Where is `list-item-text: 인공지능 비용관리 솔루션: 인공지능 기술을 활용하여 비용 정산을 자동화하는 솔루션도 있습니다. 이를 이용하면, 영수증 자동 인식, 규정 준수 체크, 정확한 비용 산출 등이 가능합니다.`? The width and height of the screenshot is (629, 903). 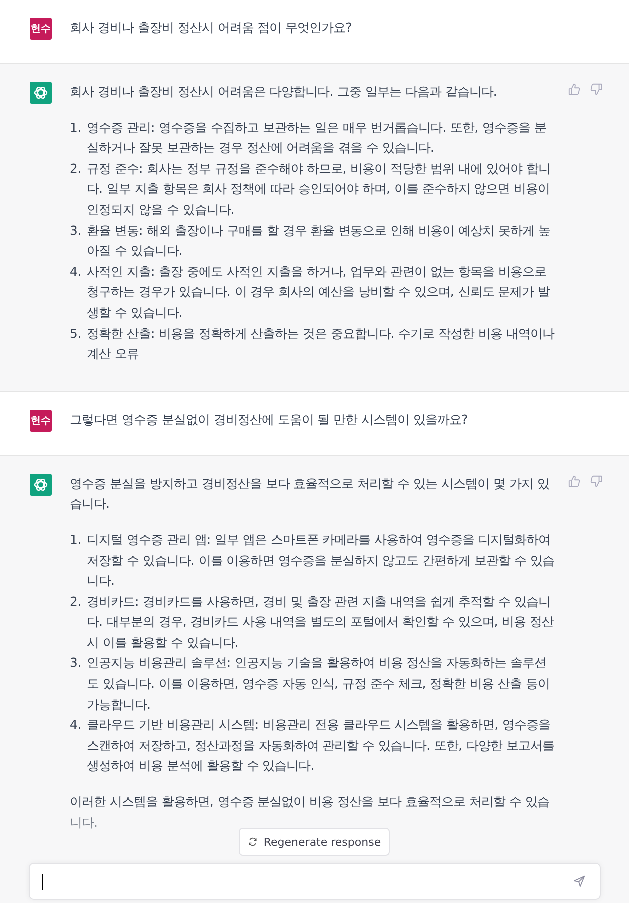
list-item-text: 인공지능 비용관리 솔루션: 인공지능 기술을 활용하여 비용 정산을 자동화하는 솔루션도 있습니다. 이를 이용하면, 영수증 자동 인식, 규정 준수 체크, 정확한 비용 산출 등이 가능합니다. is located at coordinates (319, 684).